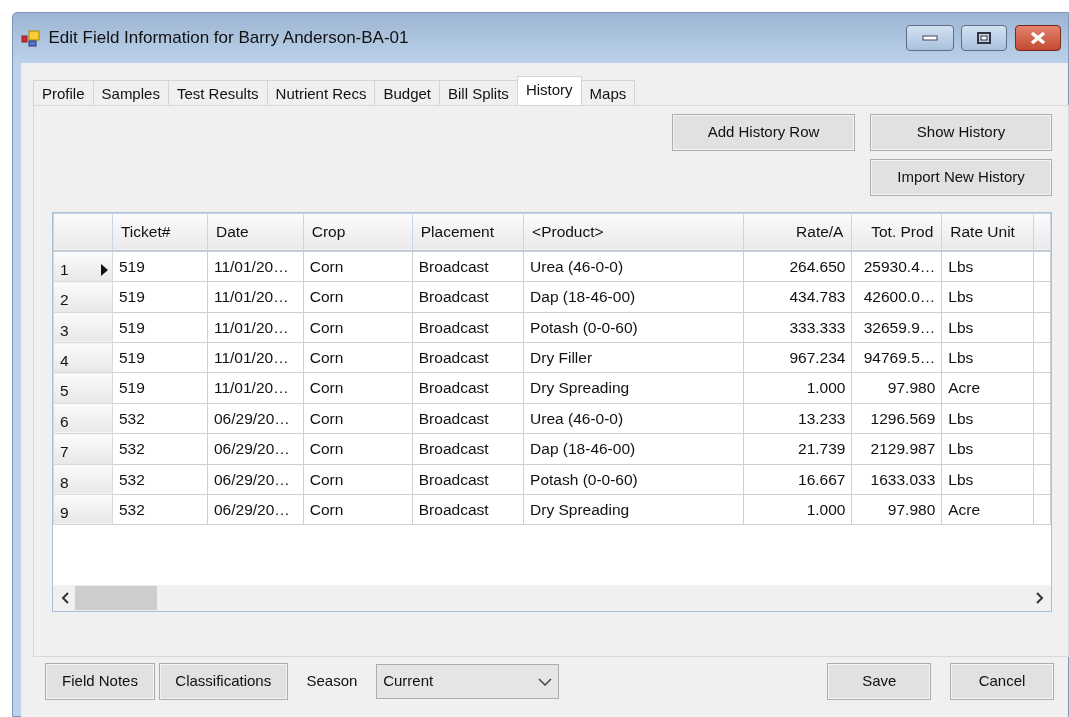 Image resolution: width=1069 pixels, height=717 pixels. I want to click on season-dropdown: Current, so click(468, 681).